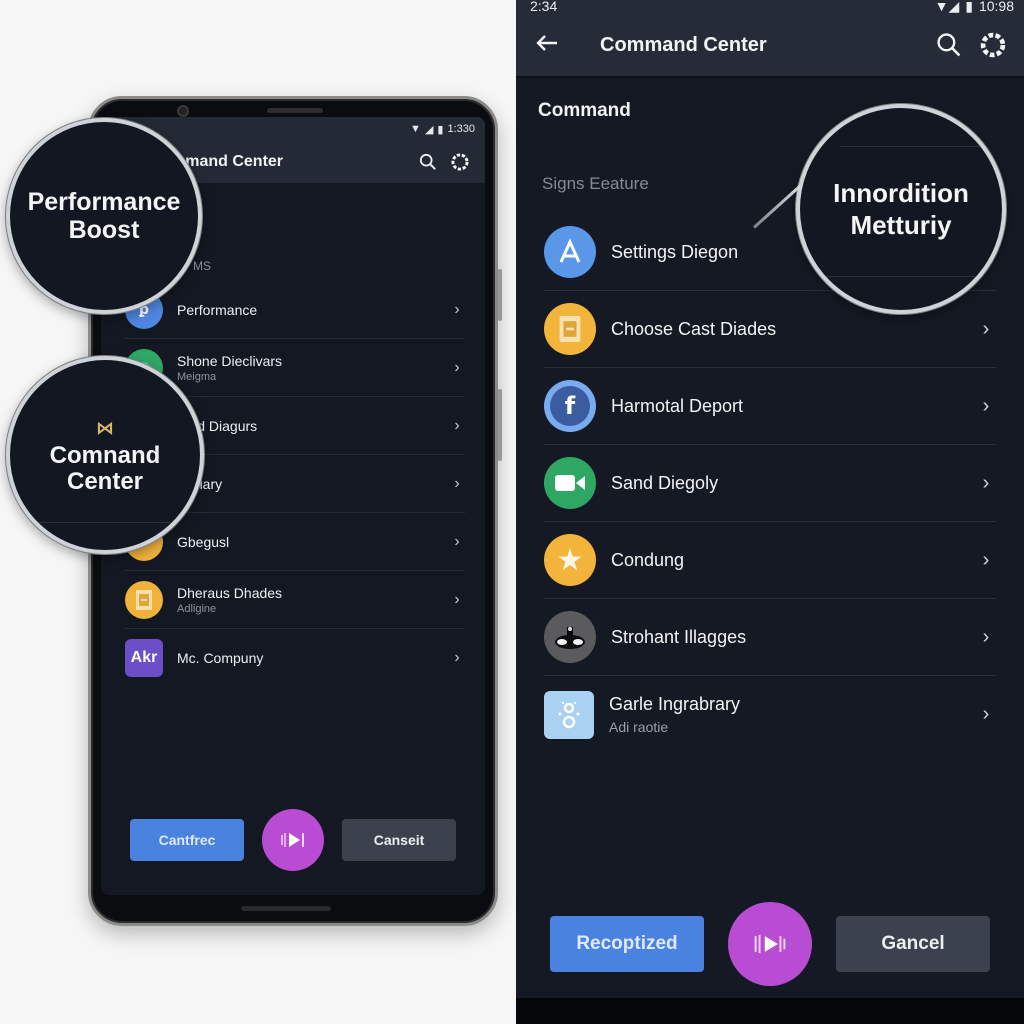 The height and width of the screenshot is (1024, 1024). I want to click on bottom-actions: Recoptized Gancel, so click(770, 944).